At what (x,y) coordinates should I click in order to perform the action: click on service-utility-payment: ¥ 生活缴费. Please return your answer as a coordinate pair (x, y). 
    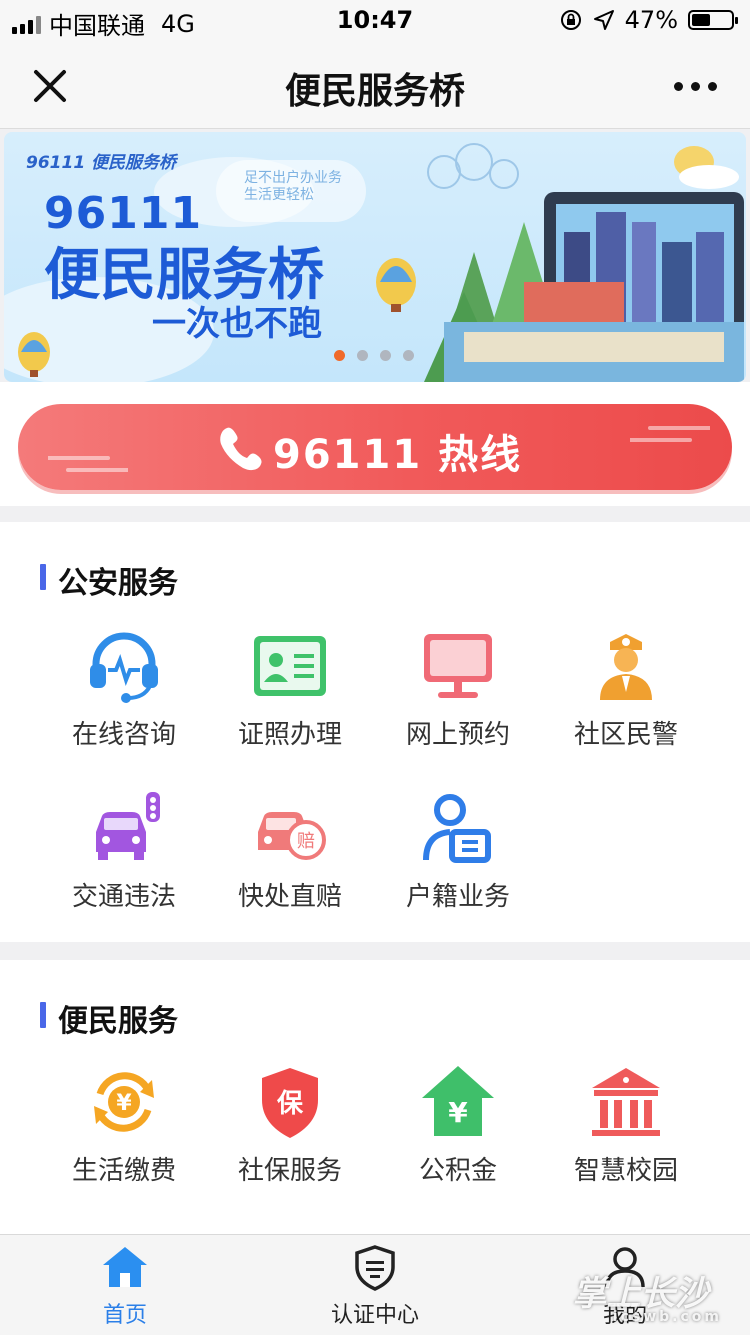
    Looking at the image, I should click on (124, 1124).